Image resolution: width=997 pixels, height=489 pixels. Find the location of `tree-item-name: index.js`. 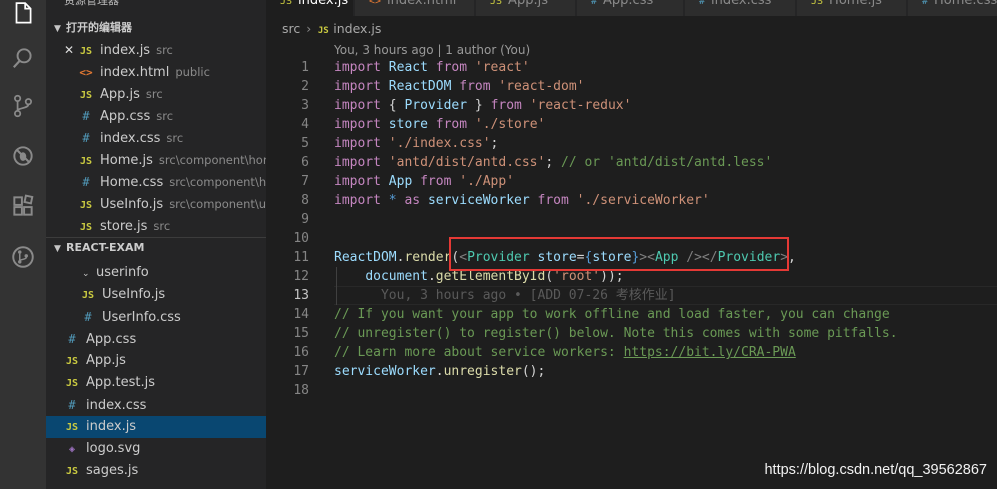

tree-item-name: index.js is located at coordinates (111, 426).